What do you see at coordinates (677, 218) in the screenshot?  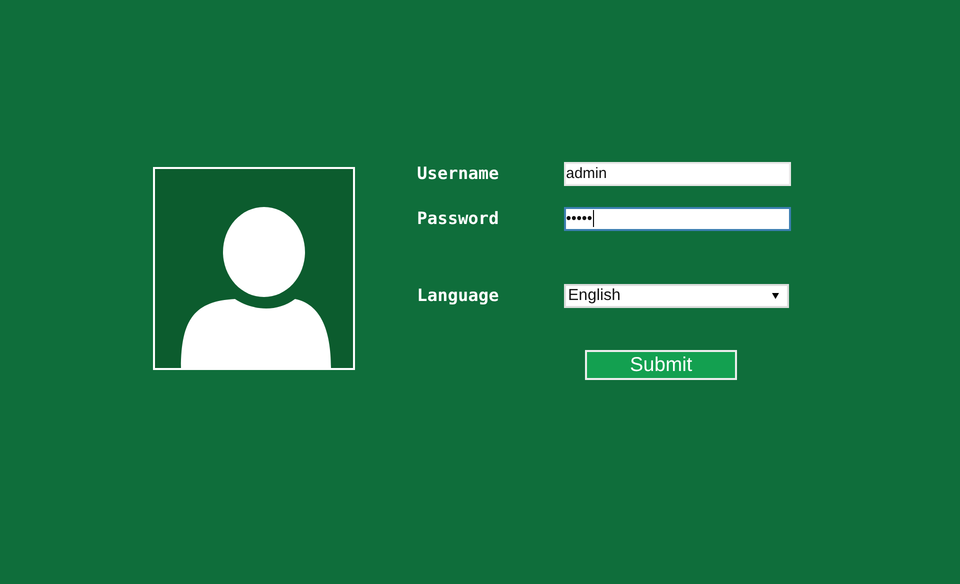 I see `input-field: •••••` at bounding box center [677, 218].